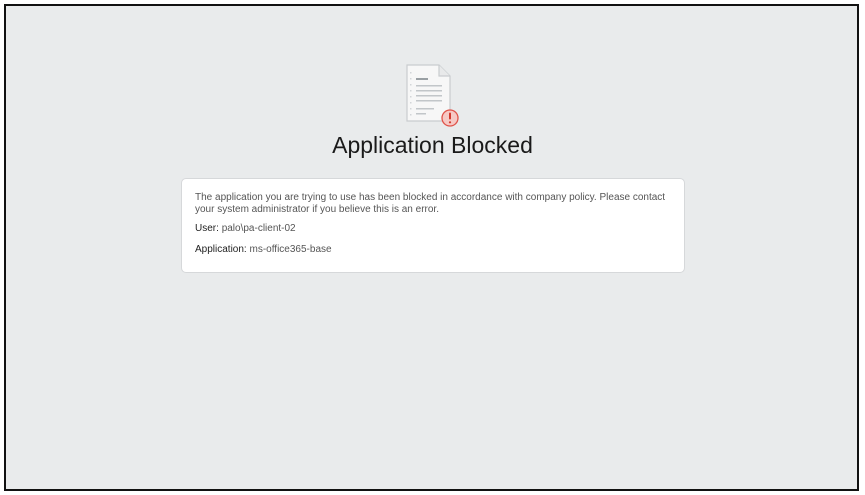 This screenshot has height=495, width=865. Describe the element at coordinates (433, 96) in the screenshot. I see `document-warning-icon` at that location.